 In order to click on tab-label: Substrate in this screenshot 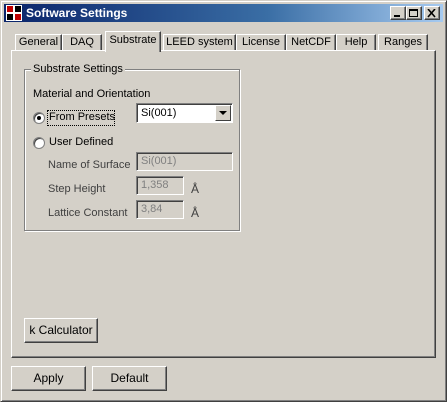, I will do `click(133, 40)`.